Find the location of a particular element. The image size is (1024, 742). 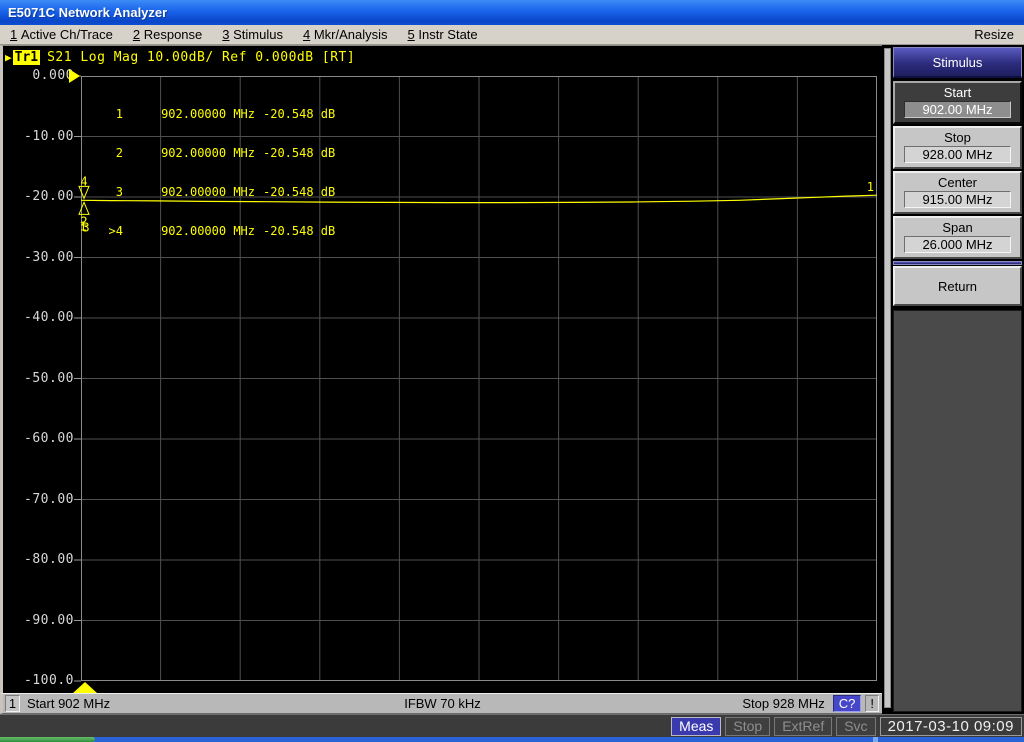

status-start-freq: Start 902 MHz is located at coordinates (69, 703).